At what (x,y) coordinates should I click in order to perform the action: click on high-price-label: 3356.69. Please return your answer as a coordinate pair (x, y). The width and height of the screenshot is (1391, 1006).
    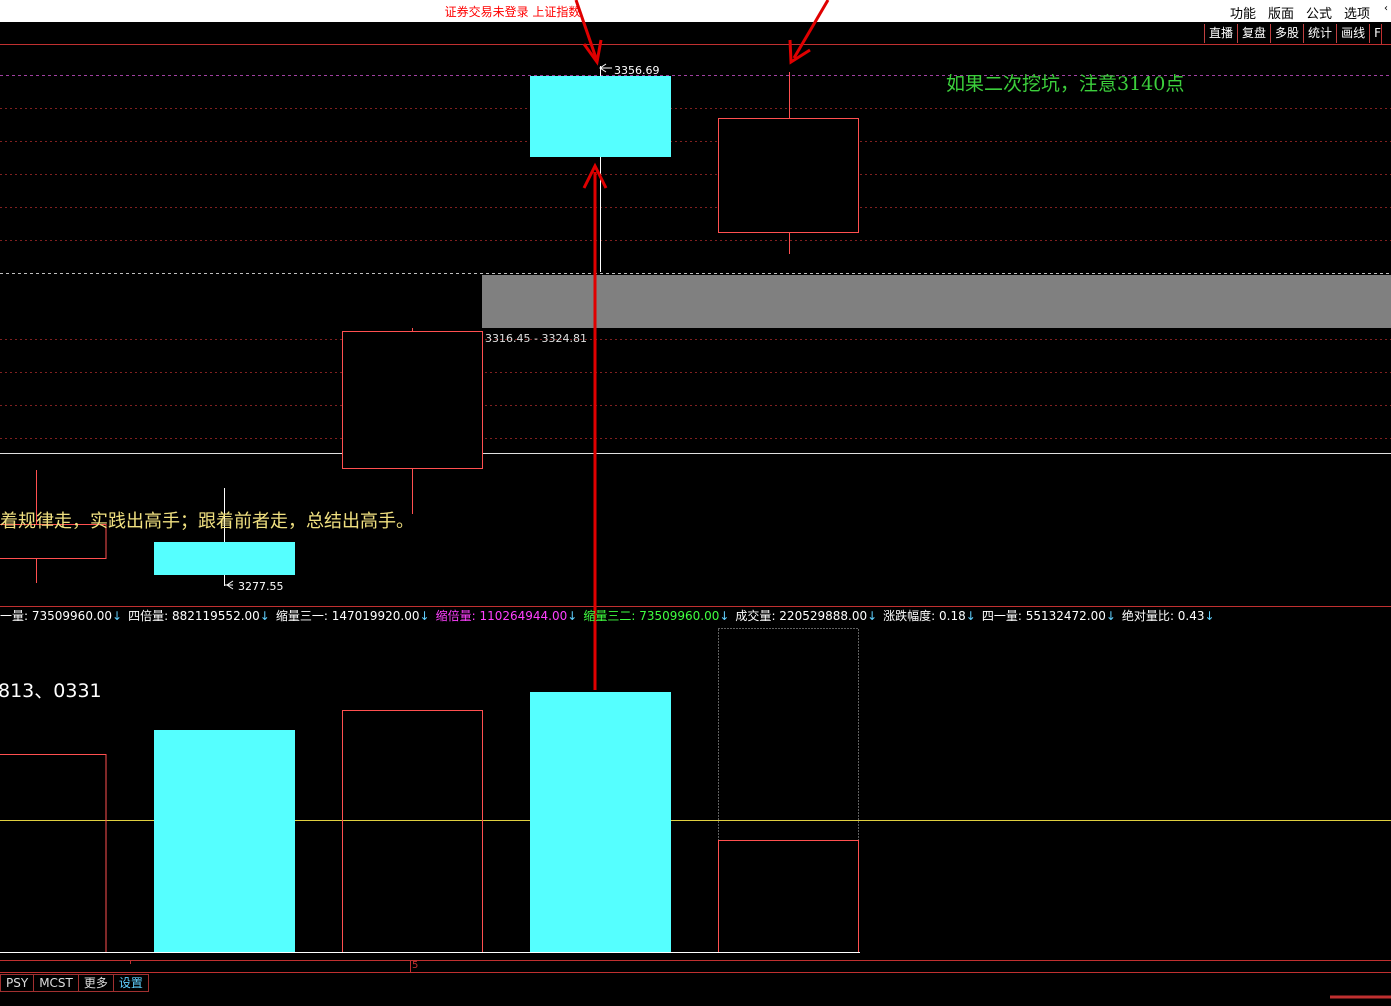
    Looking at the image, I should click on (637, 70).